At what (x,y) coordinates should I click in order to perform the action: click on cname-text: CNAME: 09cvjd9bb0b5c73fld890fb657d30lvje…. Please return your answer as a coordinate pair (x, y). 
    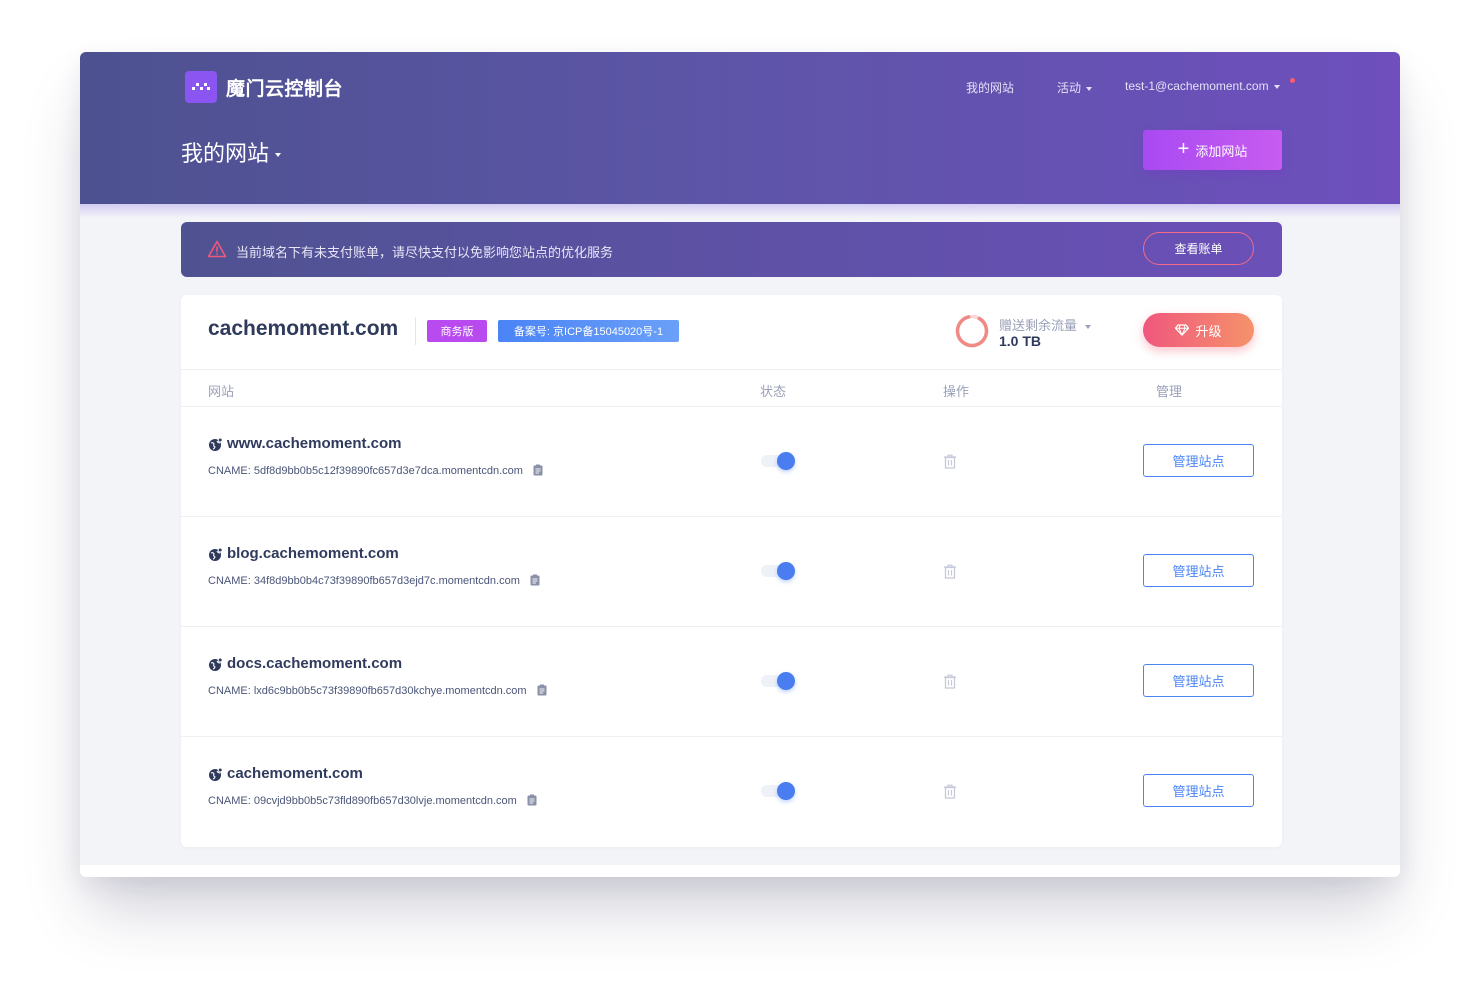
    Looking at the image, I should click on (362, 801).